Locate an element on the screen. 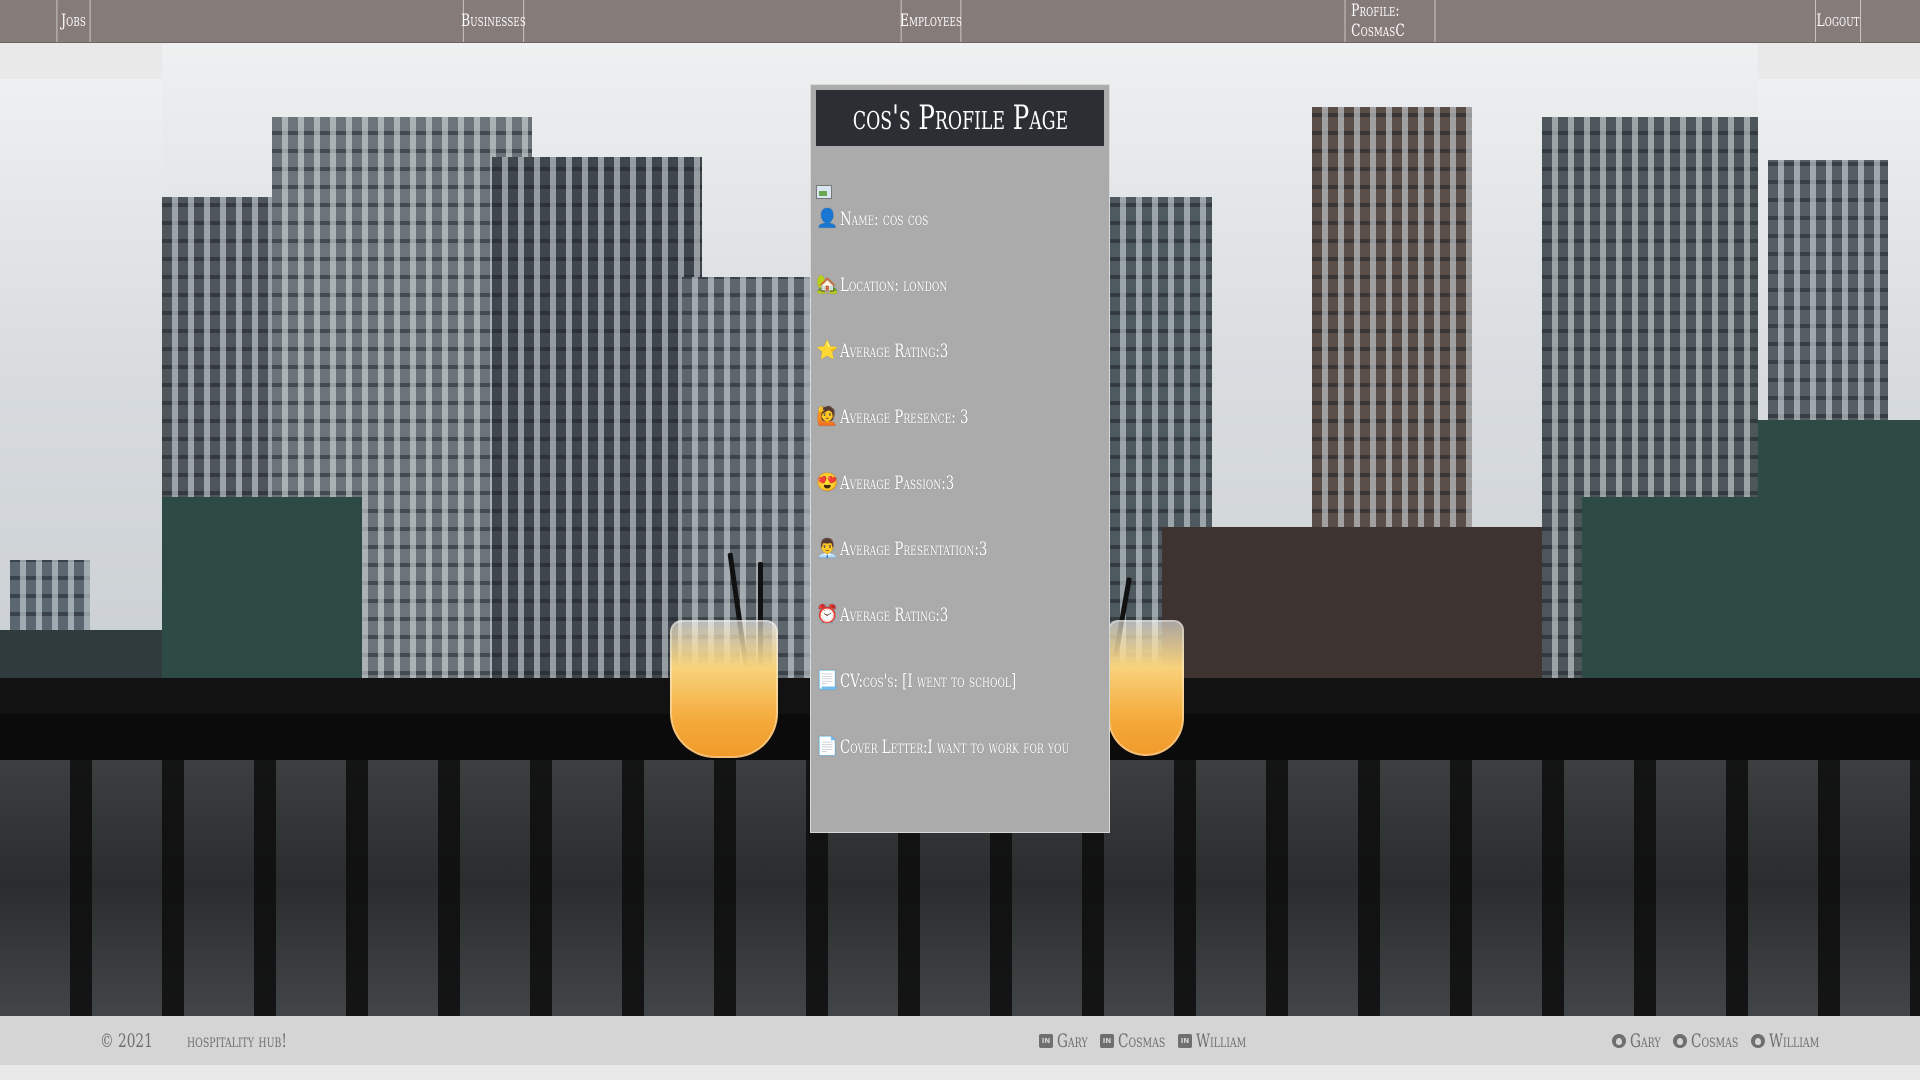 This screenshot has height=1080, width=1920. profile-title-text: cos's Profile Page is located at coordinates (960, 118).